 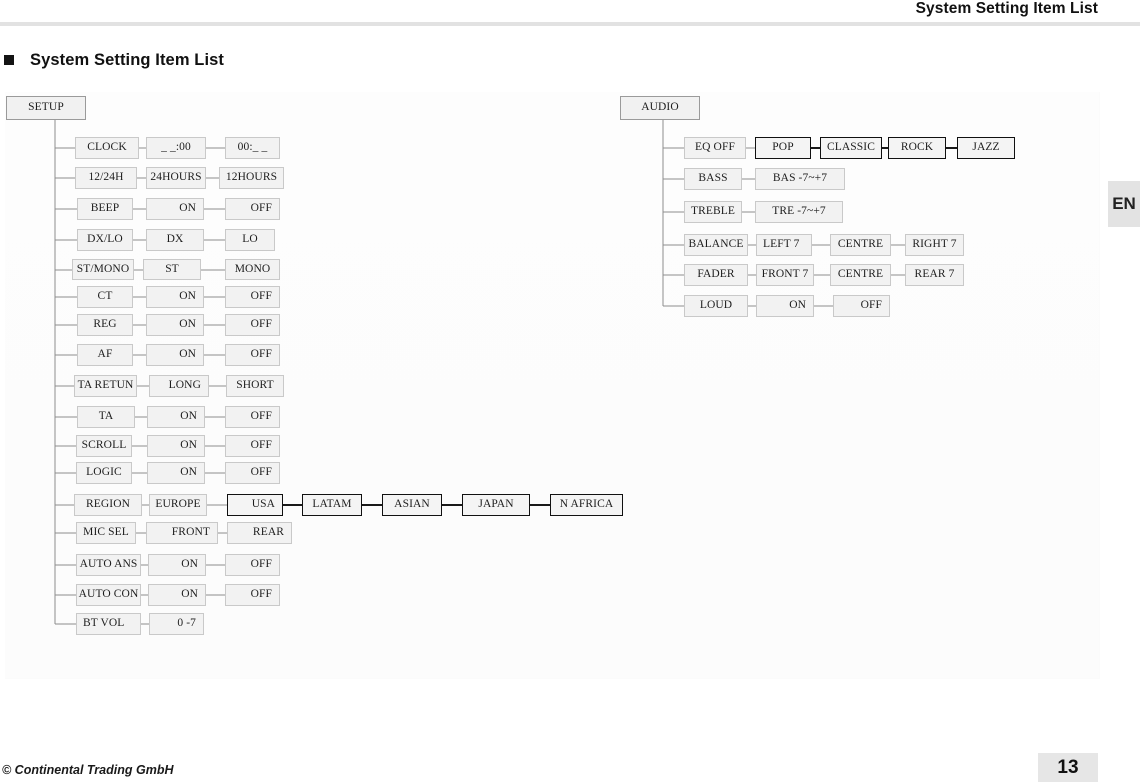 What do you see at coordinates (1068, 767) in the screenshot?
I see `footer-page-number: 13` at bounding box center [1068, 767].